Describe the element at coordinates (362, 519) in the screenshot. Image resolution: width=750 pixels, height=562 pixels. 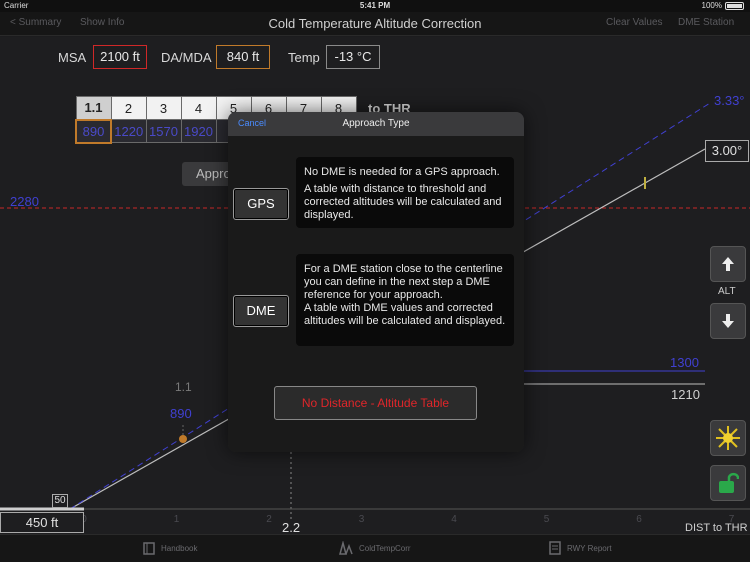
I see `x-tick-label: 3` at that location.